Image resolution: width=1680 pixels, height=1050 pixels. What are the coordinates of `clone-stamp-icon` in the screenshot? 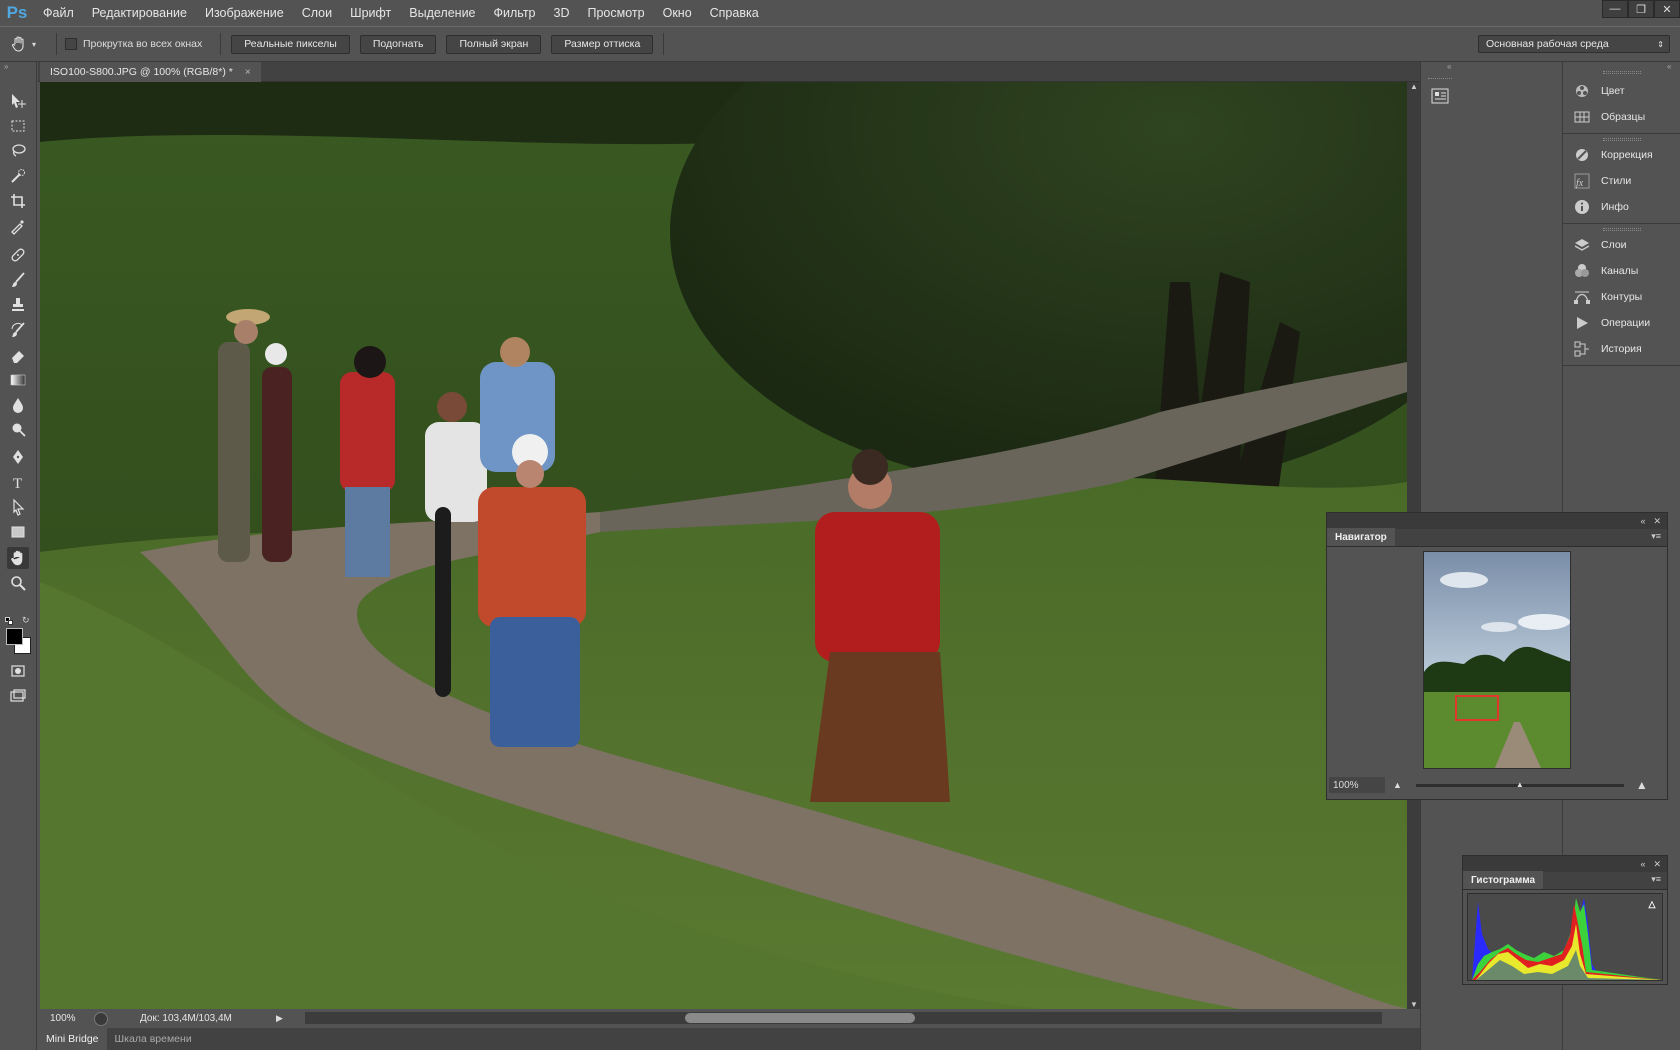 It's located at (18, 305).